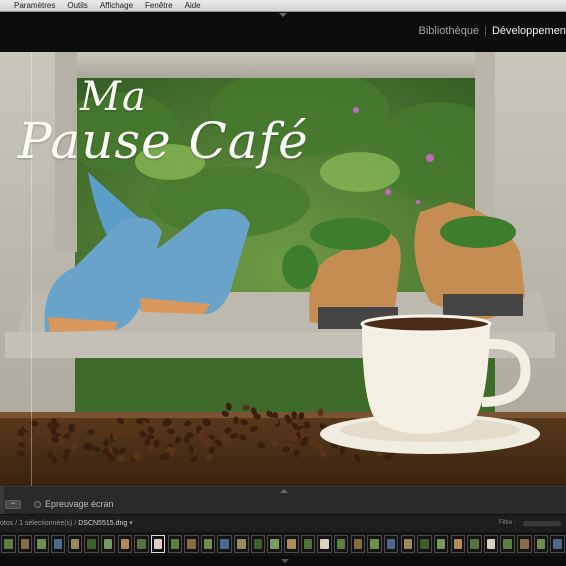 Image resolution: width=566 pixels, height=566 pixels. Describe the element at coordinates (116, 6) in the screenshot. I see `menu-item-affichage: Affichage` at that location.